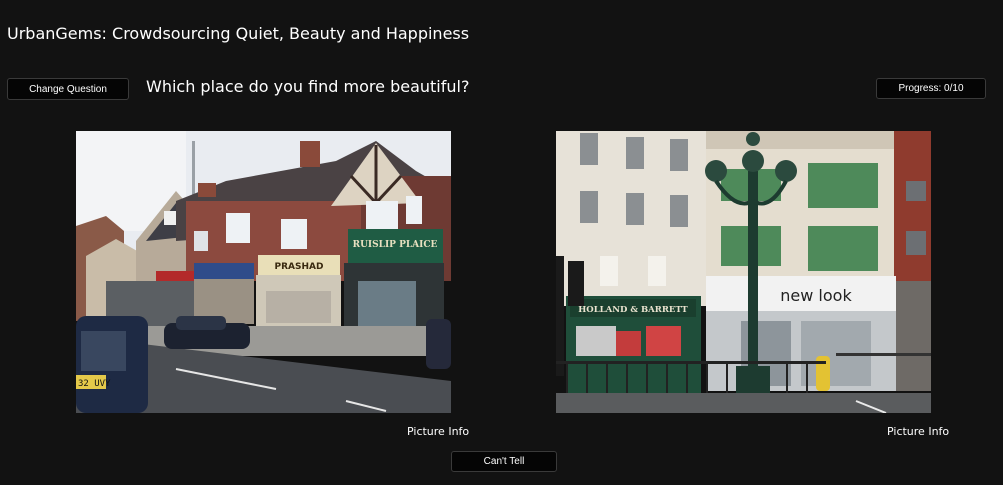 The width and height of the screenshot is (1003, 485). Describe the element at coordinates (68, 89) in the screenshot. I see `change-question-button: Change Question` at that location.